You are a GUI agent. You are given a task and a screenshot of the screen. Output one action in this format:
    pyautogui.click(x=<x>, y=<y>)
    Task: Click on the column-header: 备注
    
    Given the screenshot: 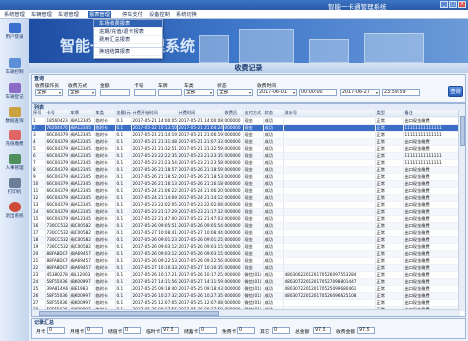 What is the action you would take?
    pyautogui.click(x=431, y=114)
    